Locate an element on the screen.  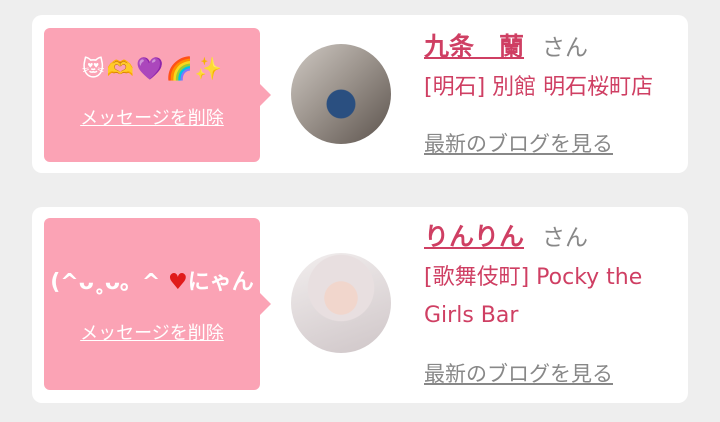
name-line: 九条 蘭さん is located at coordinates (548, 47).